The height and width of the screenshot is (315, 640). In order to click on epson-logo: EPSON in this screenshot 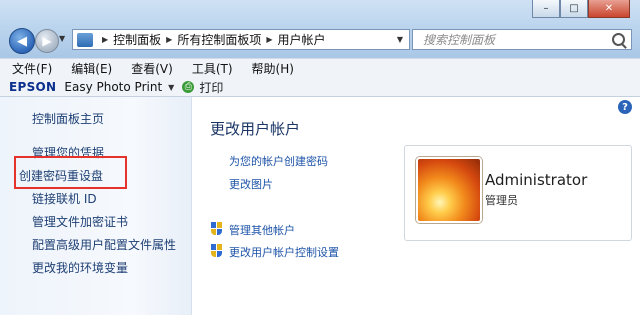, I will do `click(33, 87)`.